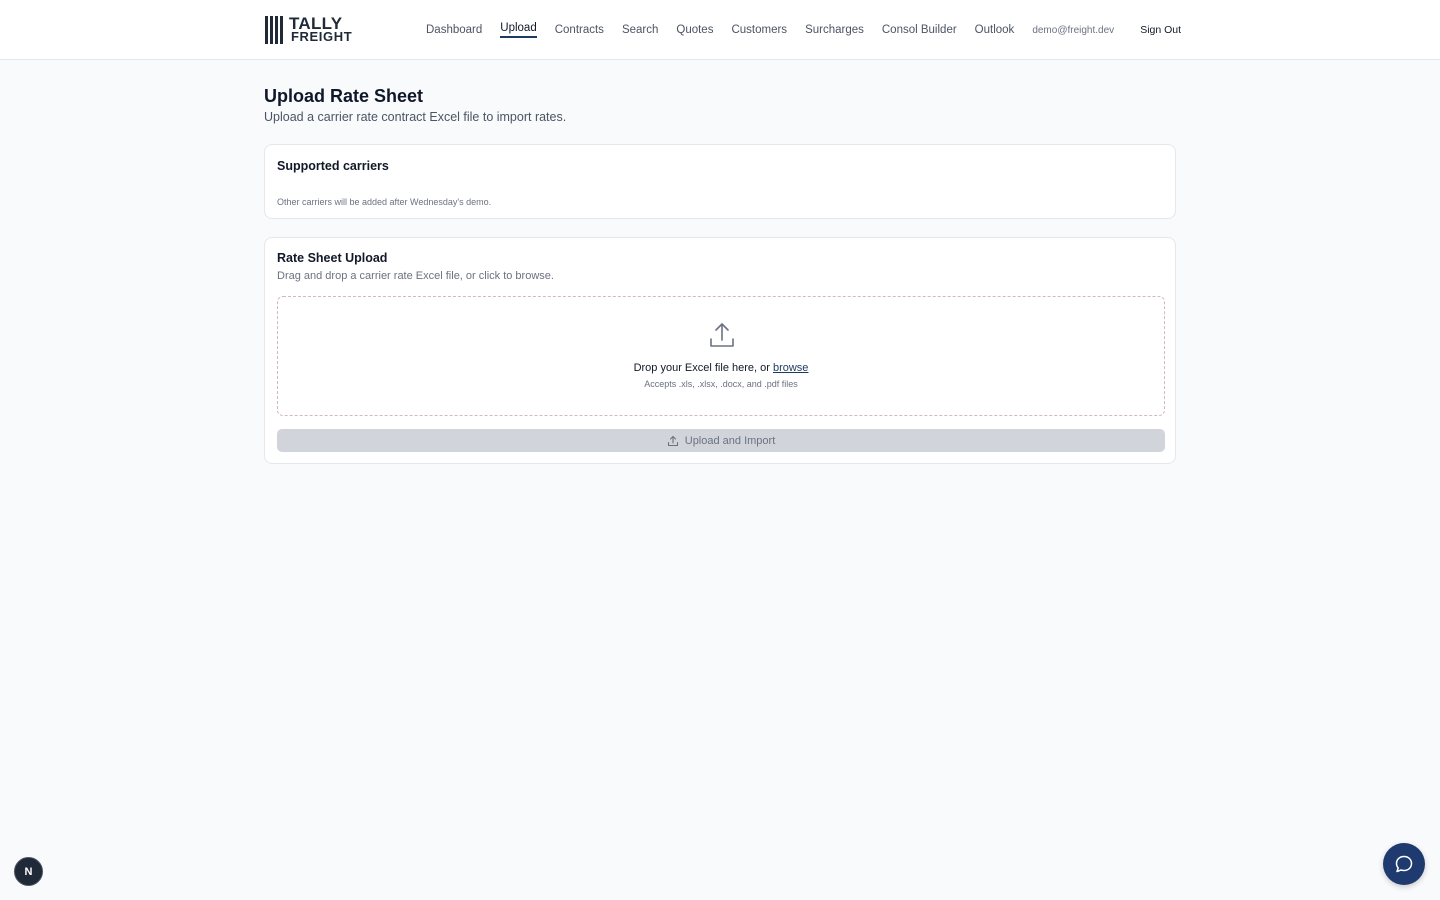 The image size is (1440, 900). I want to click on rate-sheet-upload-title: Rate Sheet Upload, so click(332, 258).